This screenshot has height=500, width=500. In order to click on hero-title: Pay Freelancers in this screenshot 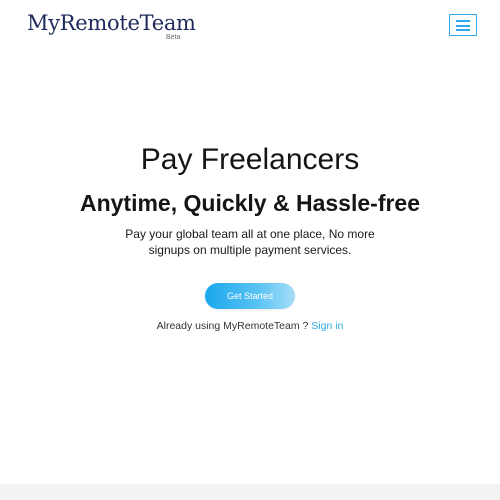, I will do `click(250, 159)`.